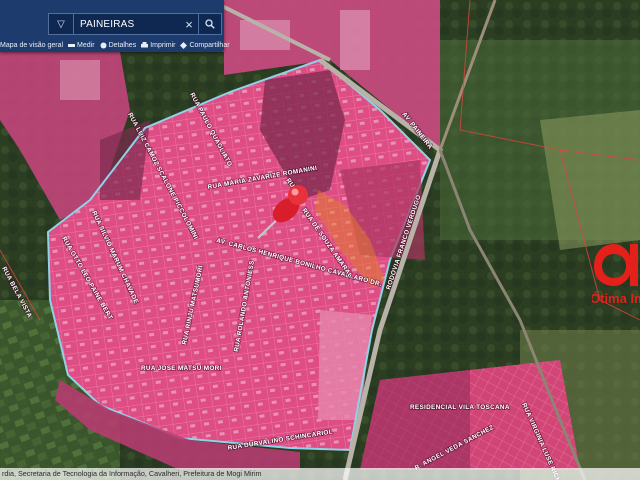  I want to click on search-dropdown-button: ▽, so click(61, 24).